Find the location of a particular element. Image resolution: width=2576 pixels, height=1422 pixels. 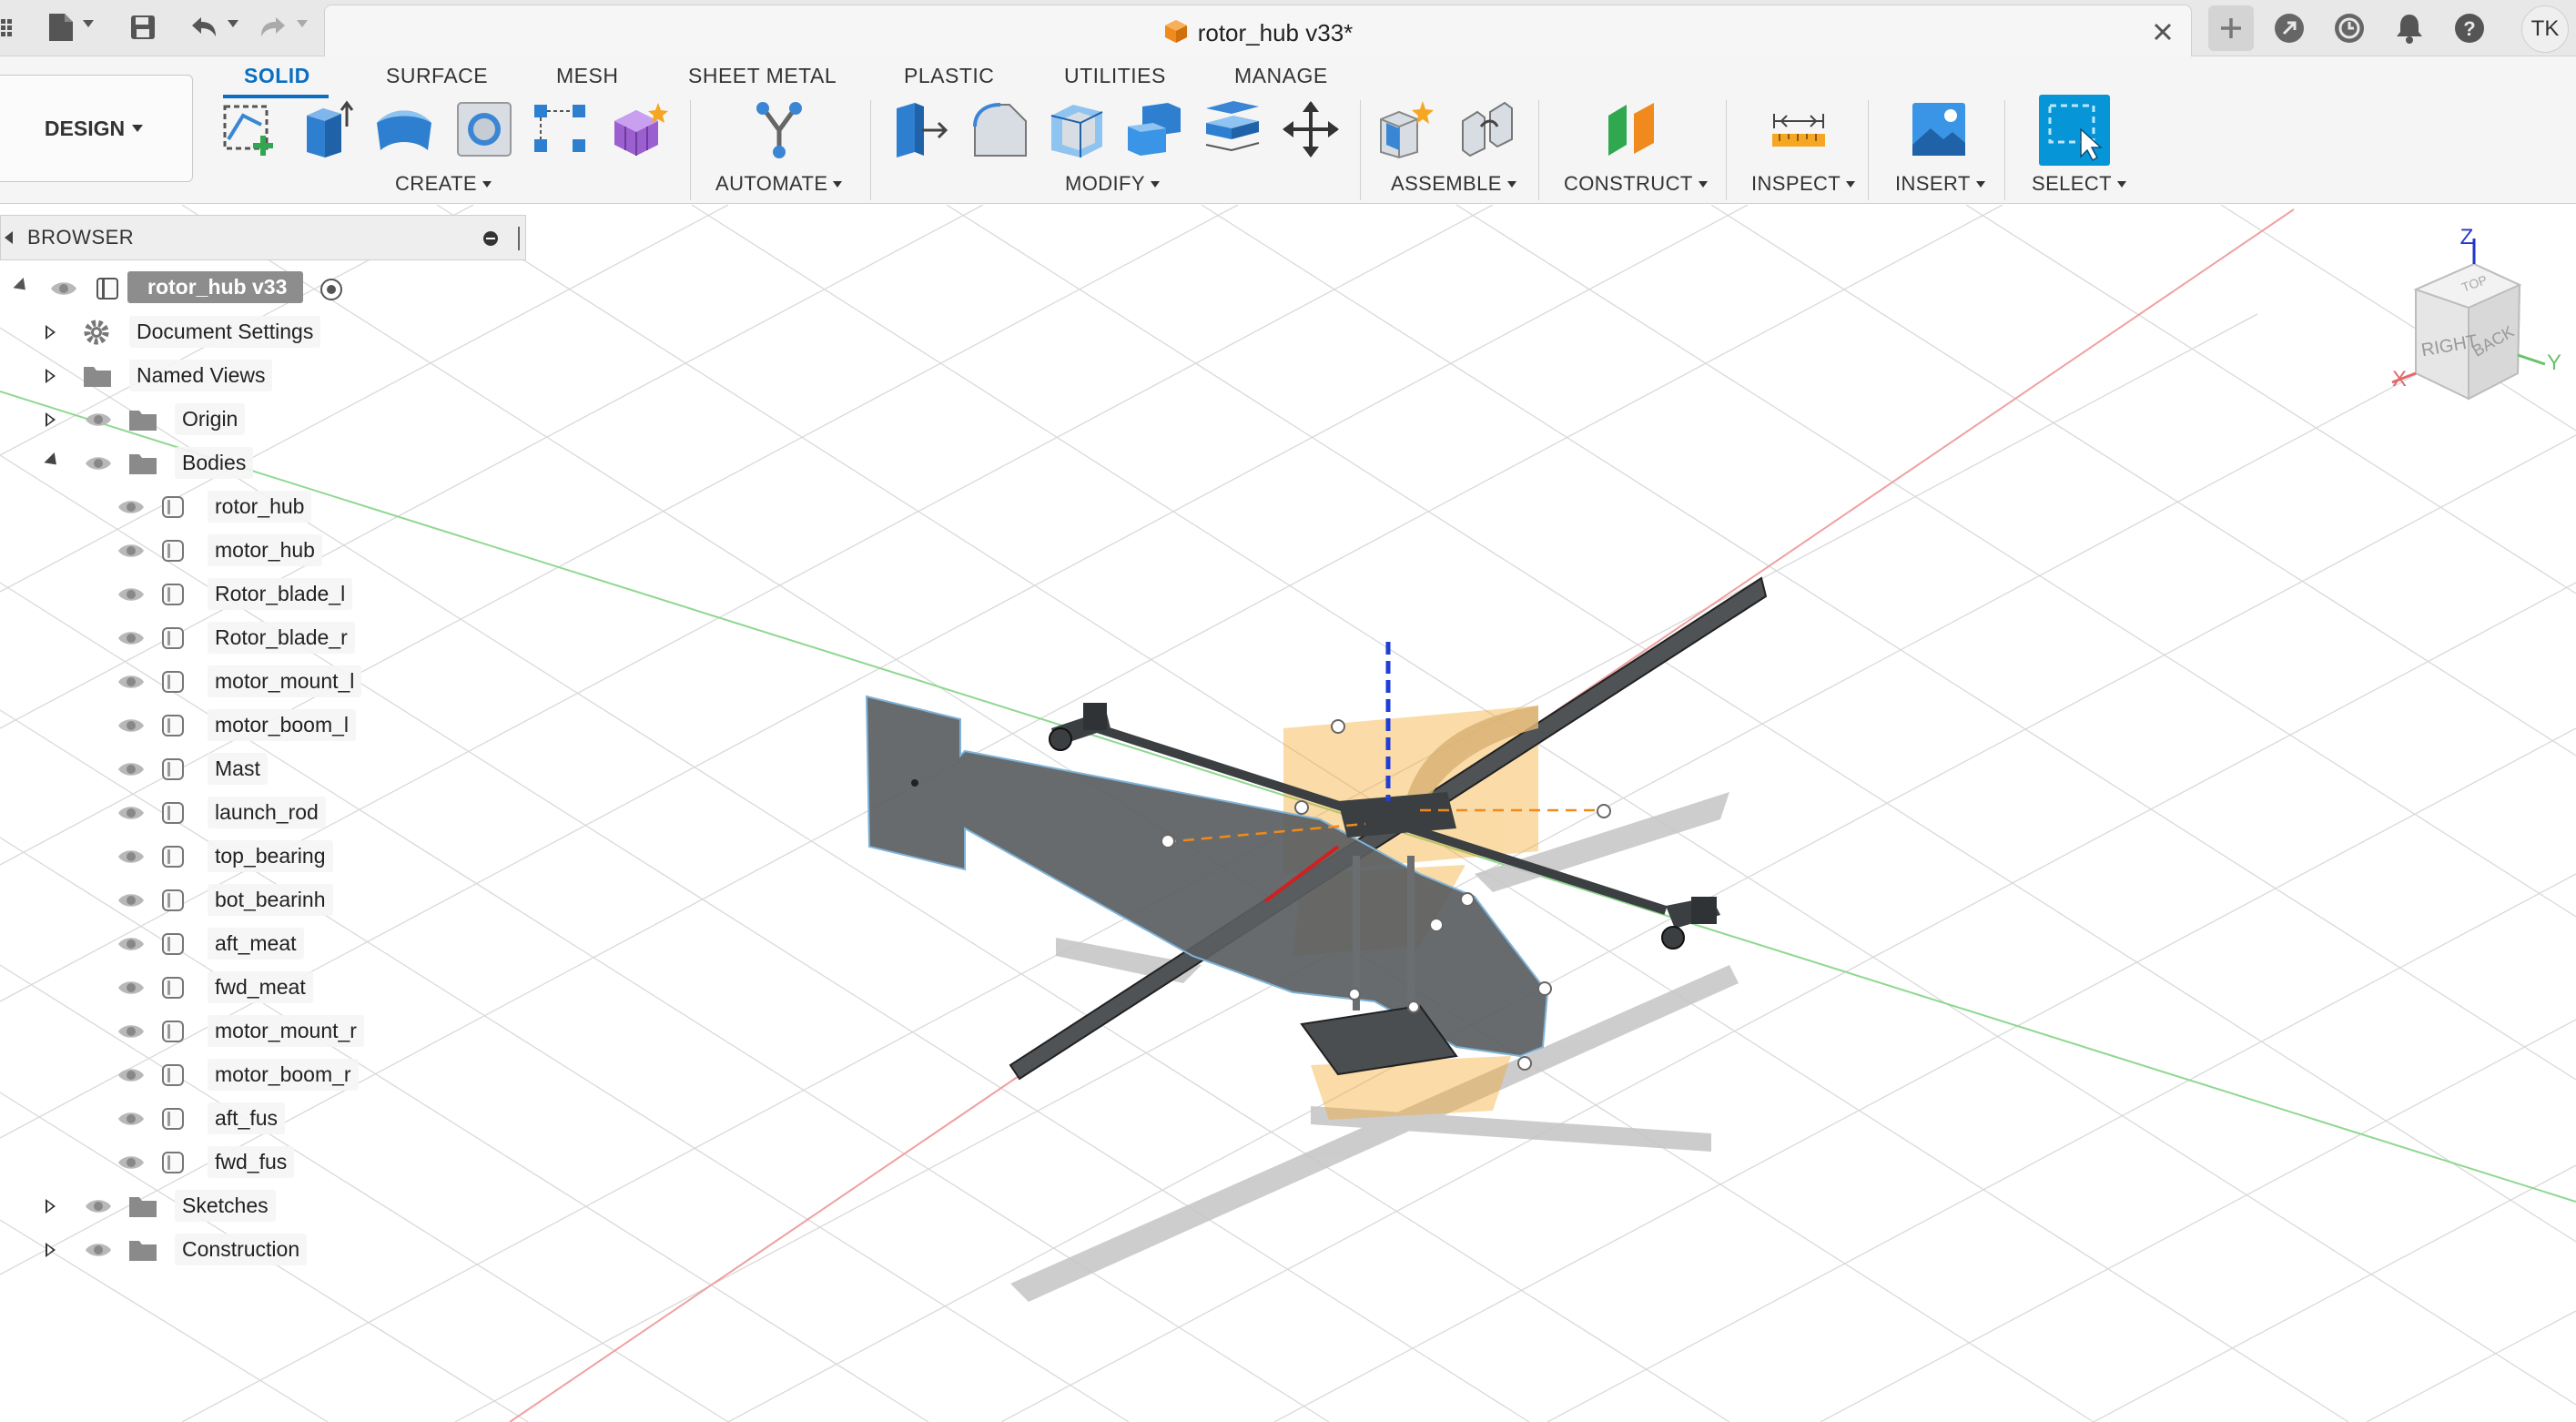

new-tab-plus-icon is located at coordinates (2231, 28).